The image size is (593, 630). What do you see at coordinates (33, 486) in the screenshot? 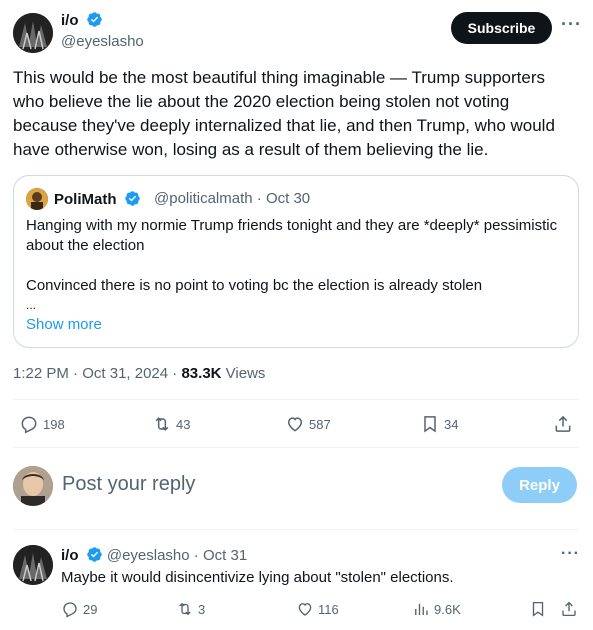
I see `current-user-avatar` at bounding box center [33, 486].